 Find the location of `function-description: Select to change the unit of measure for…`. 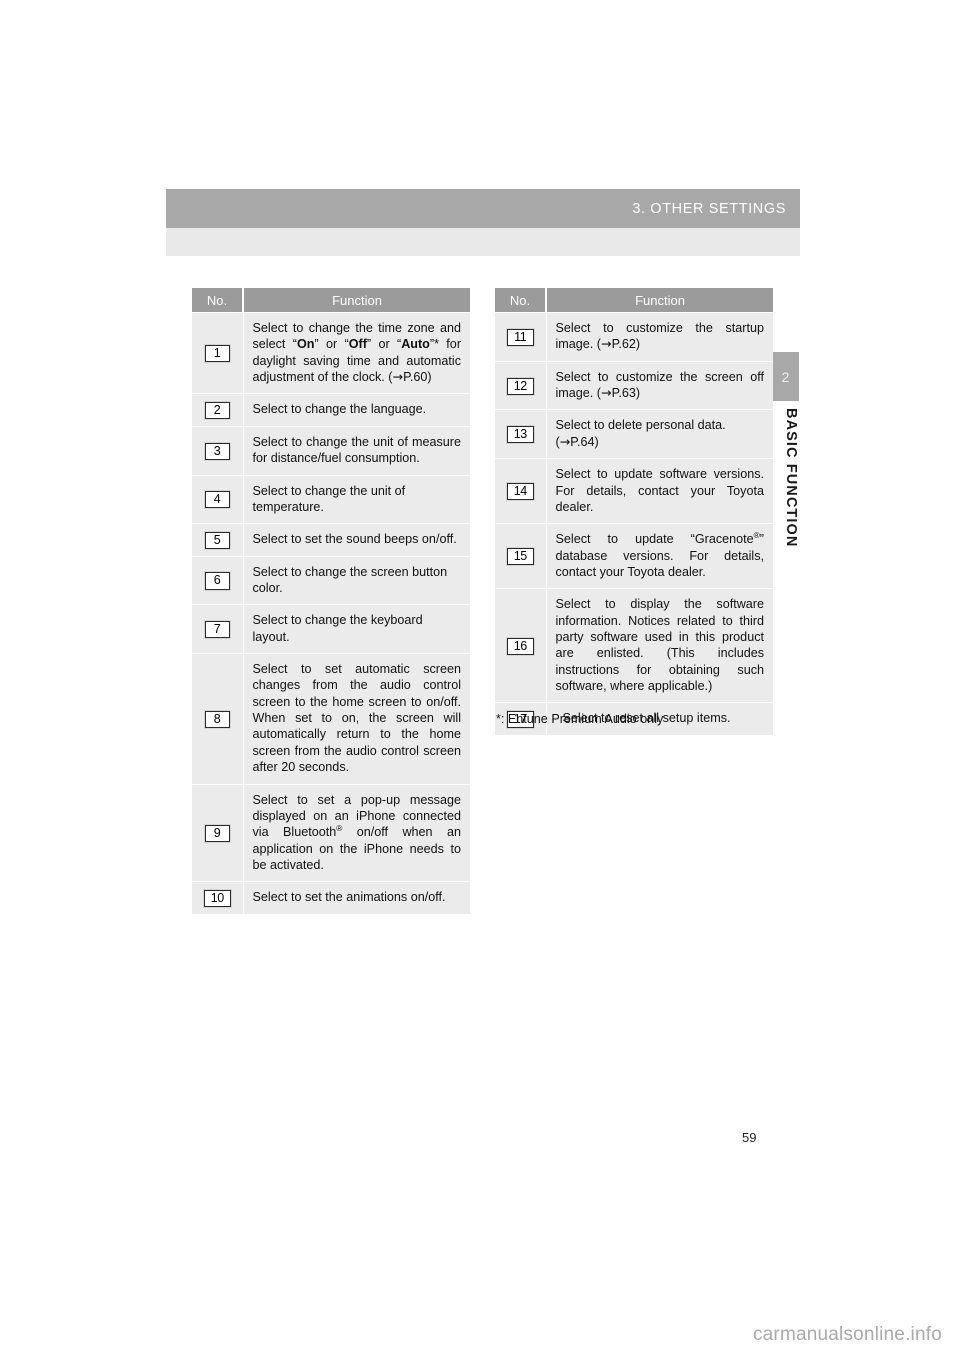

function-description: Select to change the unit of measure for… is located at coordinates (357, 450).